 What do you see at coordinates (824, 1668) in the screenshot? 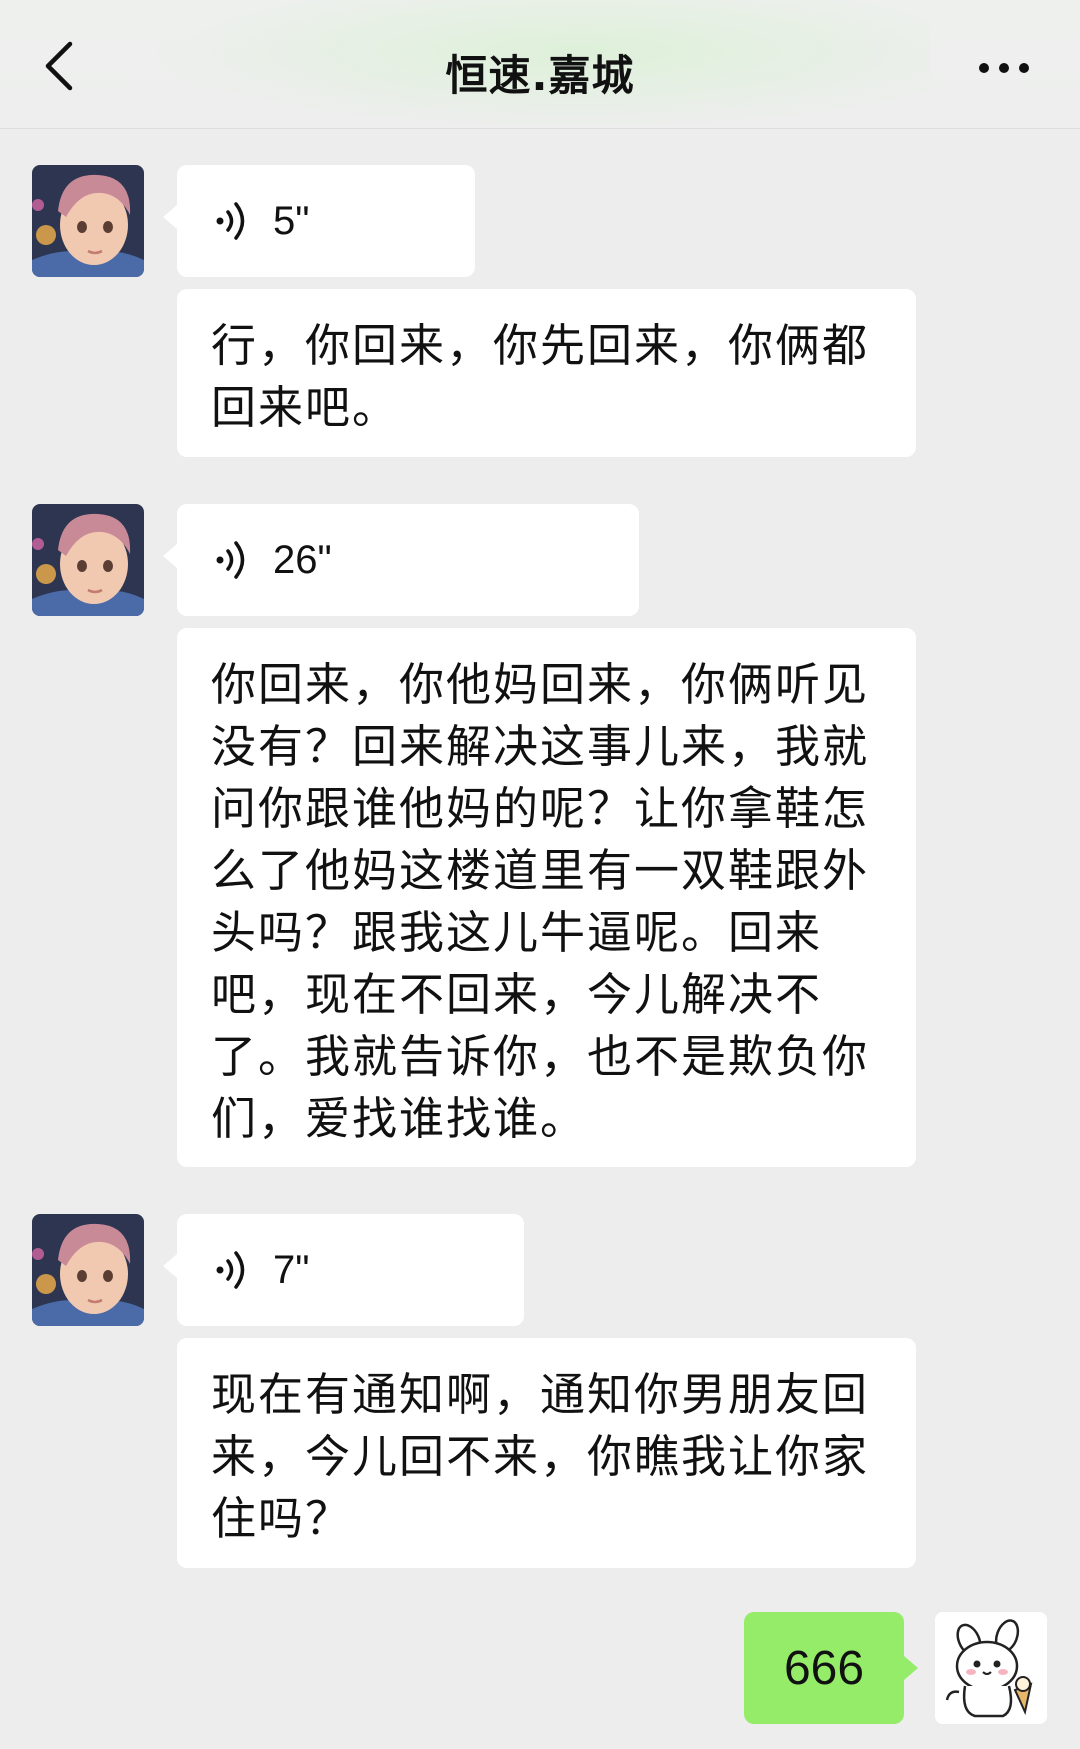
I see `my-message-text: 666` at bounding box center [824, 1668].